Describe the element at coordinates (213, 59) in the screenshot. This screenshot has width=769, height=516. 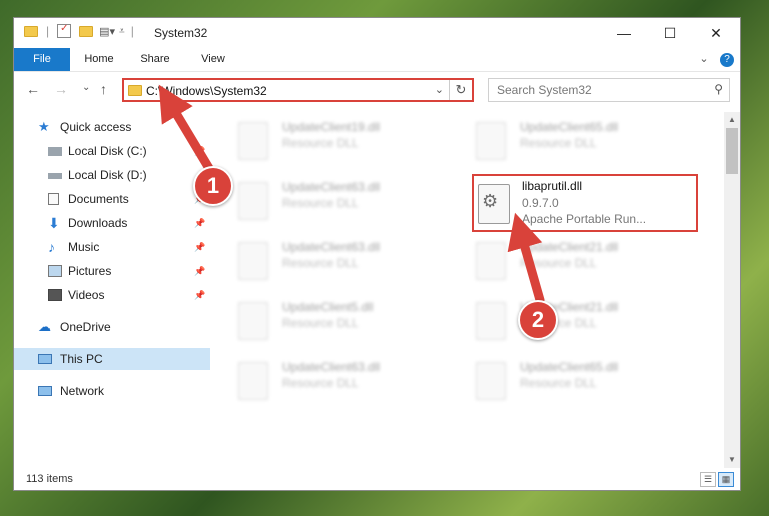
I see `tab-view: View` at that location.